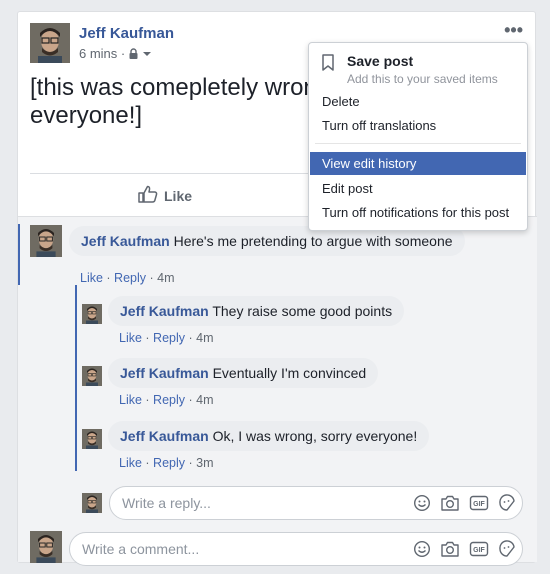 This screenshot has height=574, width=550. What do you see at coordinates (76, 378) in the screenshot?
I see `reply-thread-indicator` at bounding box center [76, 378].